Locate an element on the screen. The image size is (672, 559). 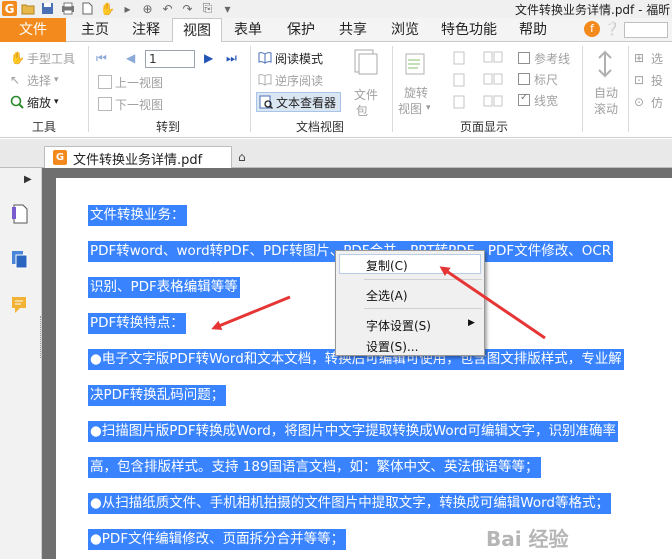
text-line: PDF转换特点： is located at coordinates (137, 323).